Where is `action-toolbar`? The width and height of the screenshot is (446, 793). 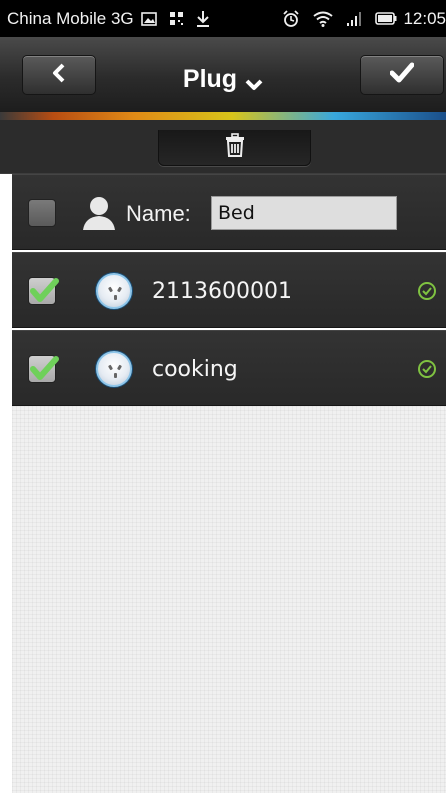
action-toolbar is located at coordinates (223, 147).